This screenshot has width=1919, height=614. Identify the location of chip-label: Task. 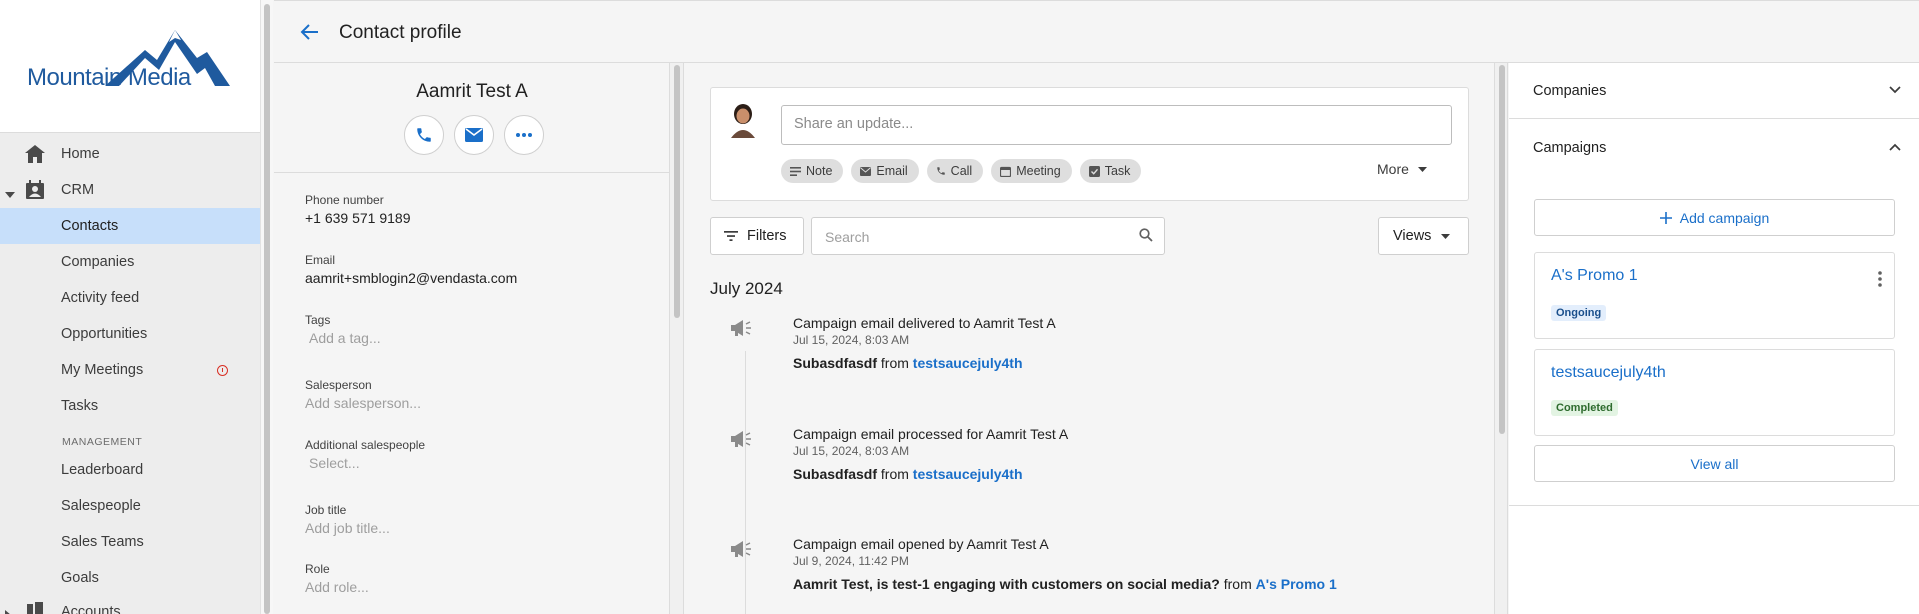
(1117, 171).